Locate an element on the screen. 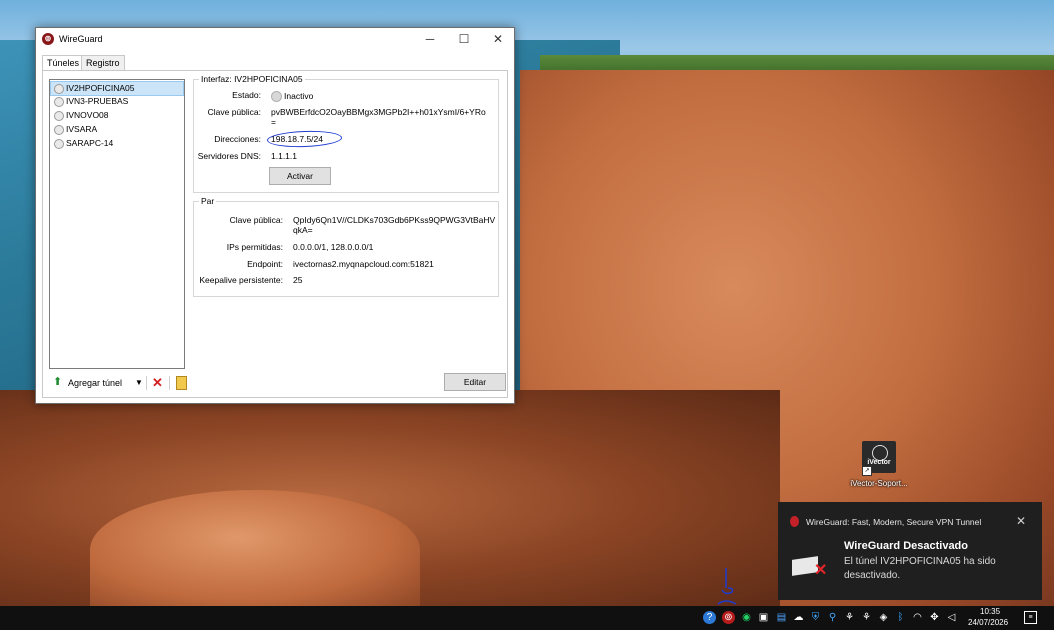 The height and width of the screenshot is (630, 1054). help-icon: ? is located at coordinates (709, 617).